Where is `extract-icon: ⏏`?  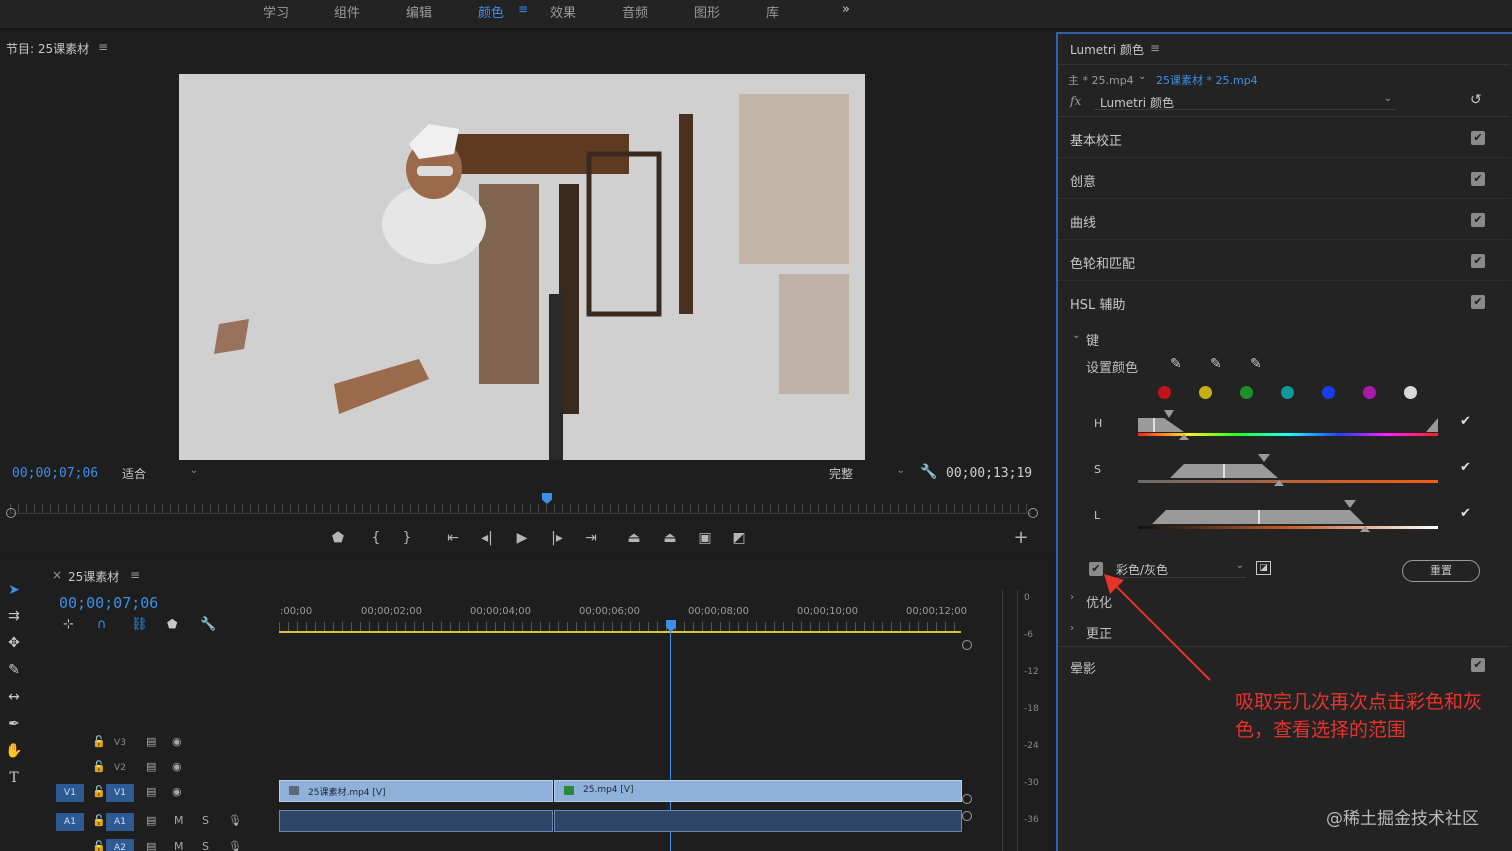 extract-icon: ⏏ is located at coordinates (670, 538).